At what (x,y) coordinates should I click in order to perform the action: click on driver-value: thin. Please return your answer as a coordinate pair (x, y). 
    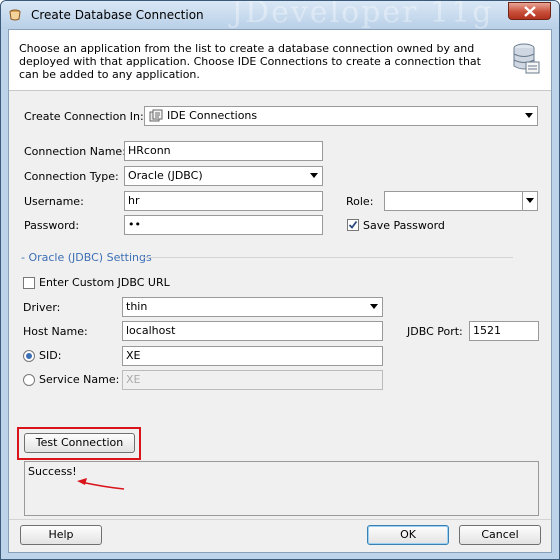
    Looking at the image, I should click on (137, 306).